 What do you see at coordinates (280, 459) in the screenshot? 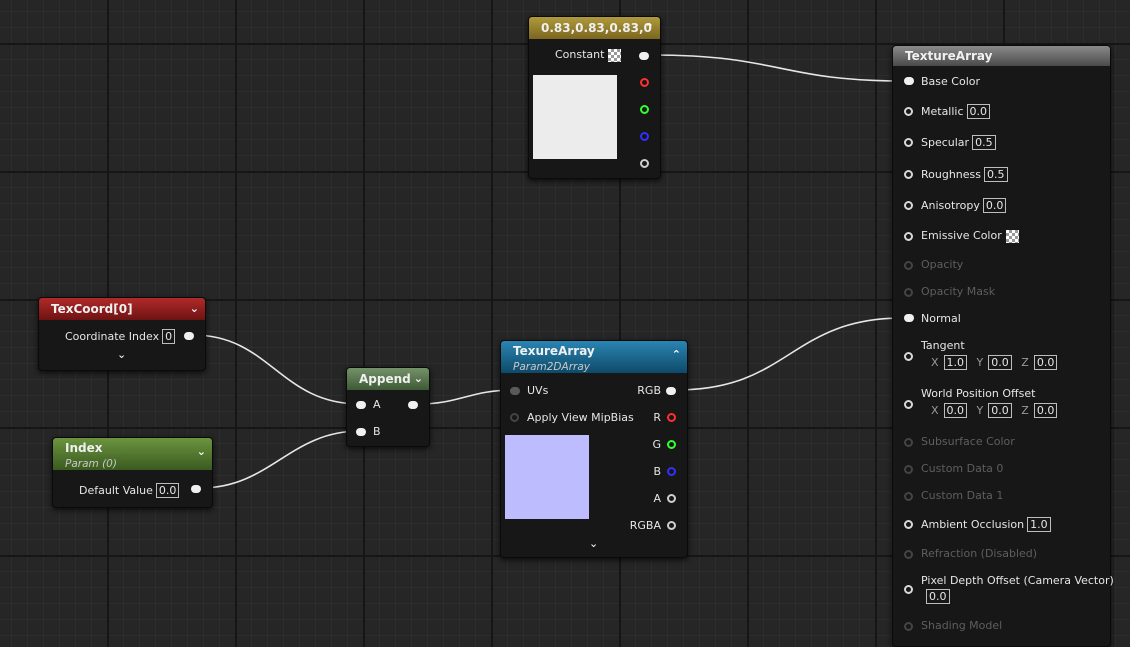
I see `wire-index-to-append-b` at bounding box center [280, 459].